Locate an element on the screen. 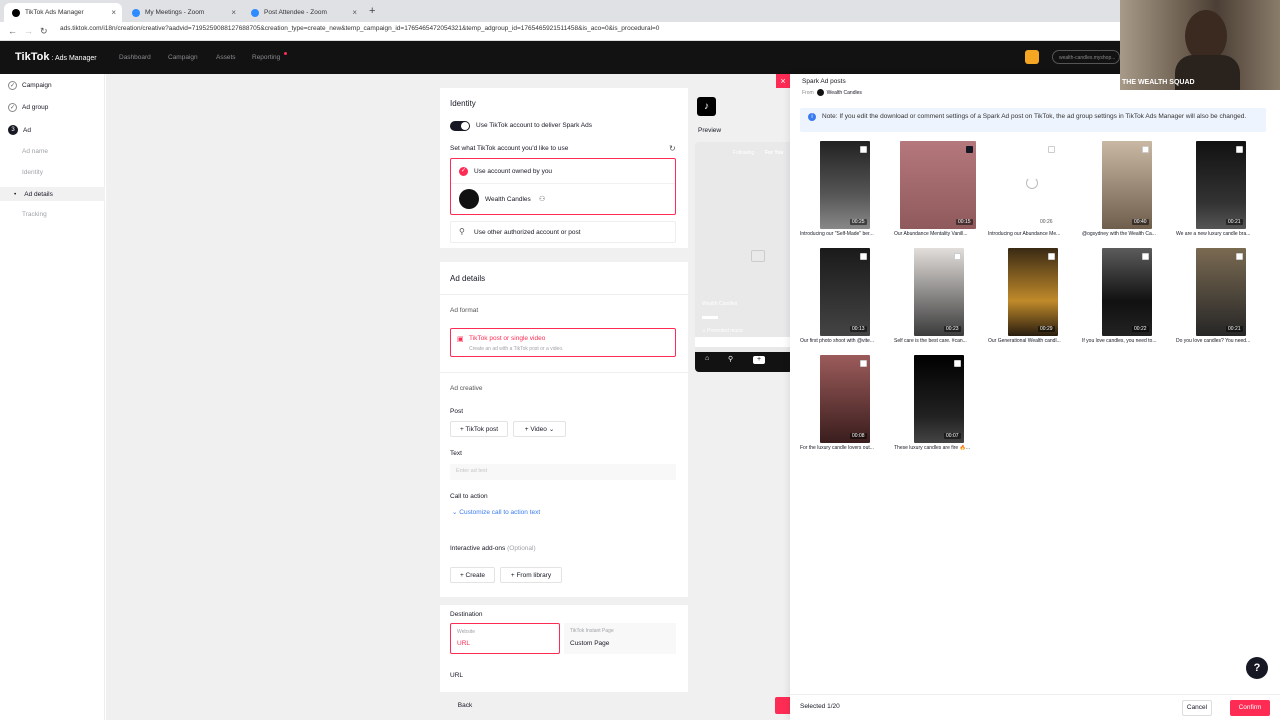 The image size is (1280, 720). help-icon: ? is located at coordinates (1257, 668).